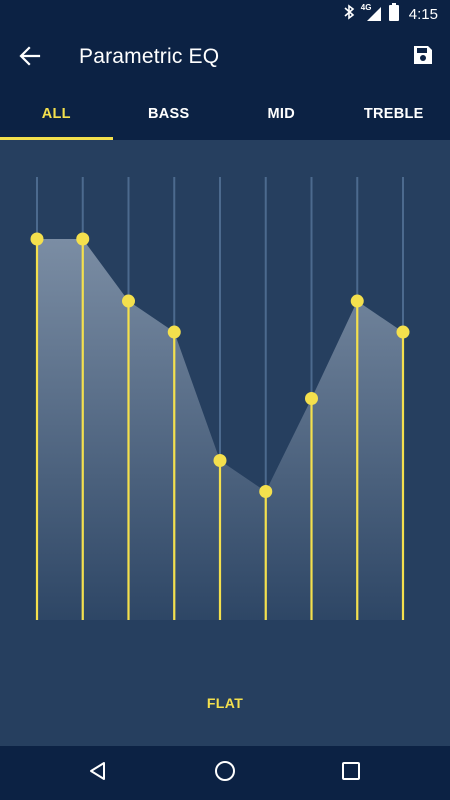  Describe the element at coordinates (56, 114) in the screenshot. I see `tab-all: ALL` at that location.